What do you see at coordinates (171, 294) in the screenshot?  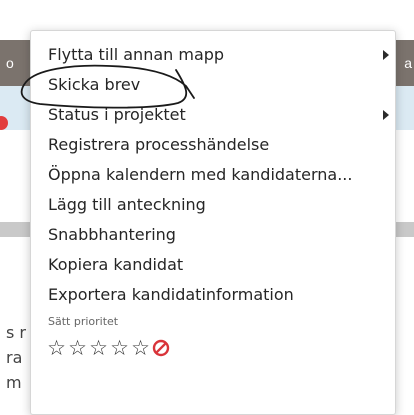 I see `menu-item-label: Exportera kandidatinformation` at bounding box center [171, 294].